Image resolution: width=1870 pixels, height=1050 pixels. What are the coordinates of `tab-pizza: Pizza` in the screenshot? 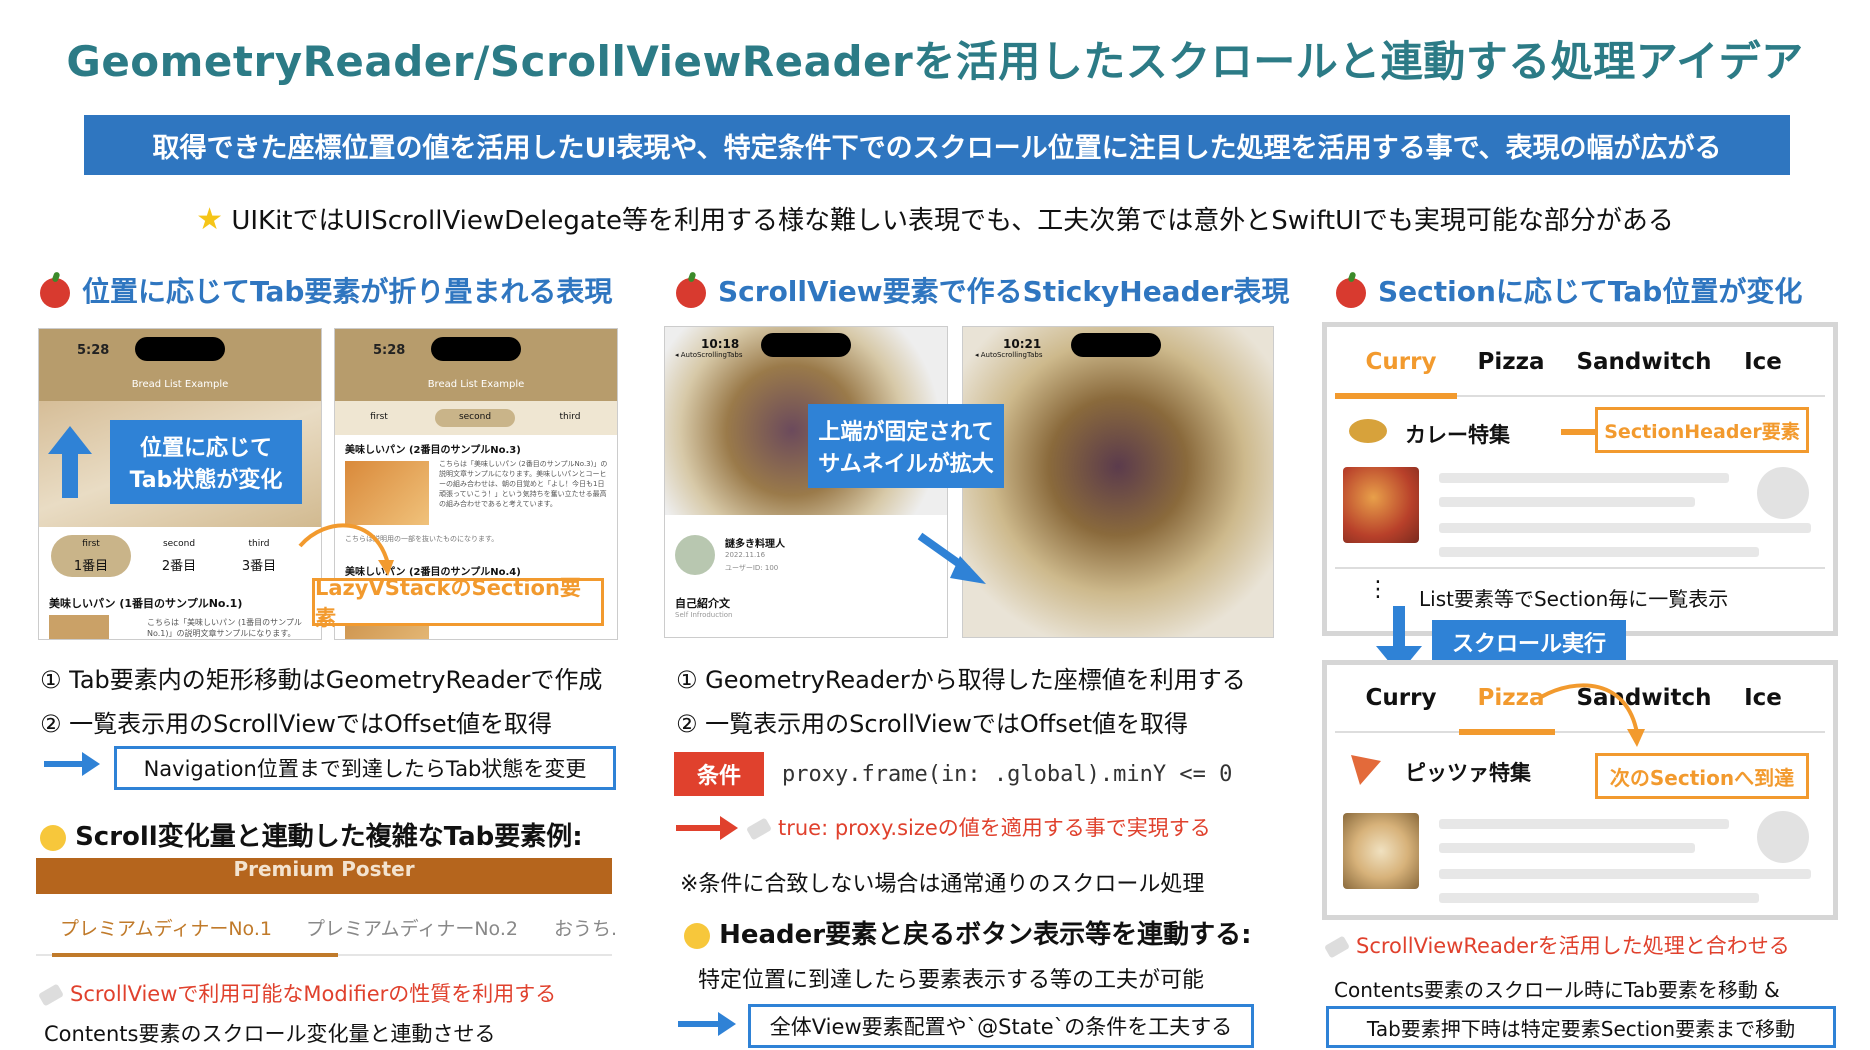 It's located at (1511, 362).